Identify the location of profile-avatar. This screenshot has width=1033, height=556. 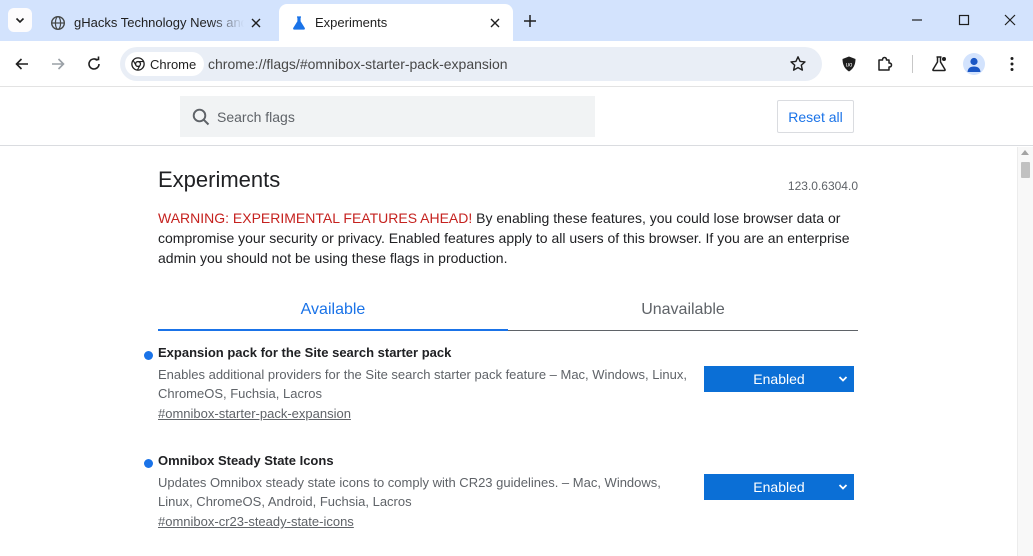
(974, 64).